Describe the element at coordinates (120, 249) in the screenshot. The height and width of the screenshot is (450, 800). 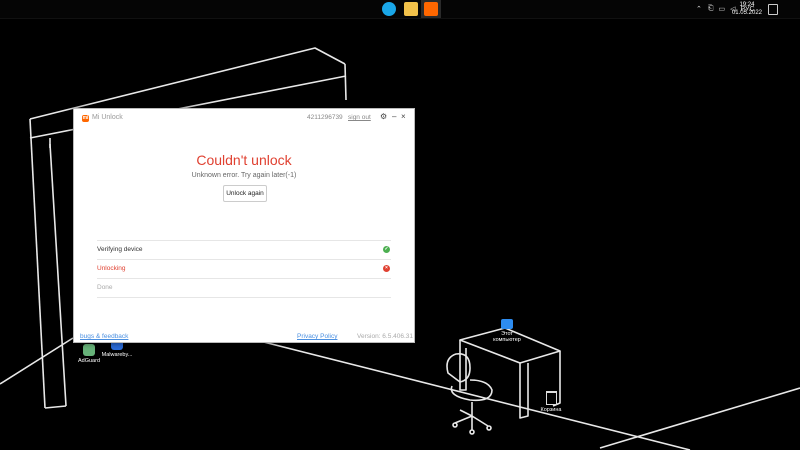
I see `step-verifying-device: Verifying device` at that location.